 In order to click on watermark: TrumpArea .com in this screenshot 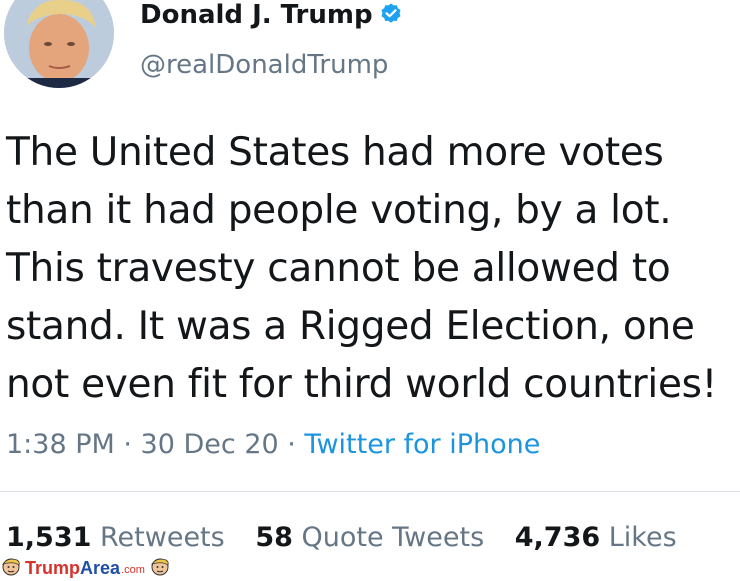, I will do `click(85, 568)`.